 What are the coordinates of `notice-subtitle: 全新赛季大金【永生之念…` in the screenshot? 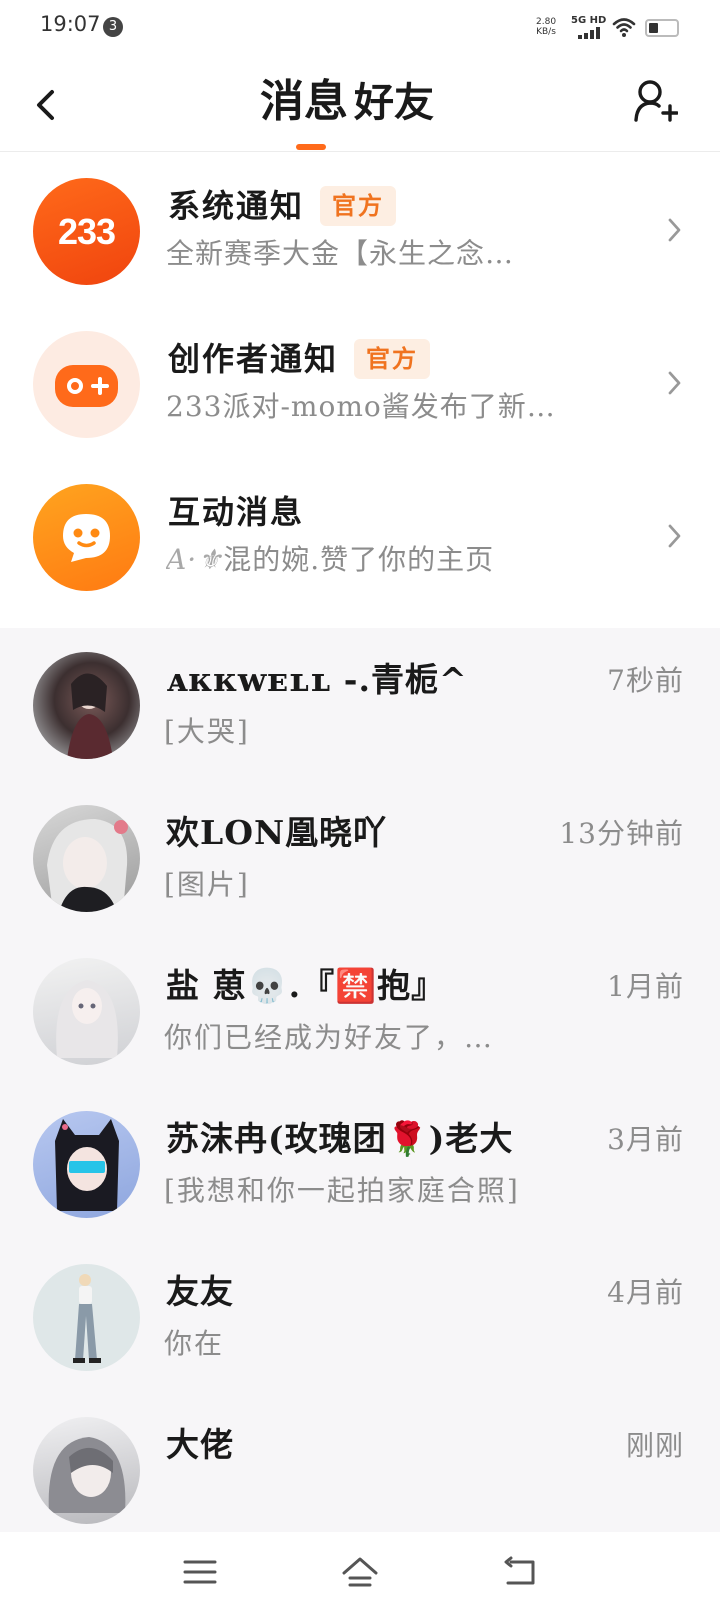 It's located at (340, 253).